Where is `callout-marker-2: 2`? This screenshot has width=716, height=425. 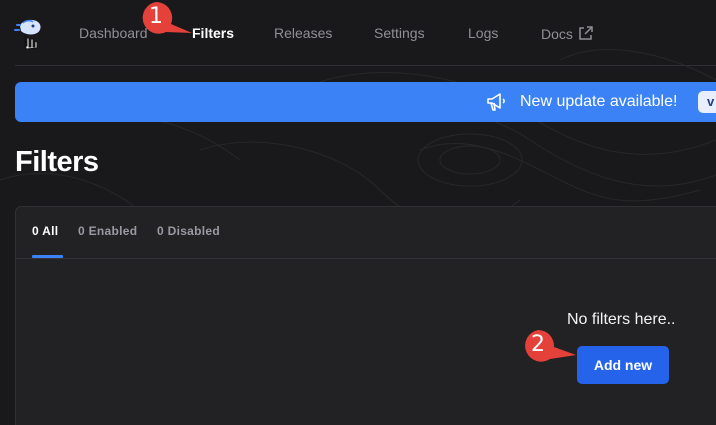
callout-marker-2: 2 is located at coordinates (548, 346).